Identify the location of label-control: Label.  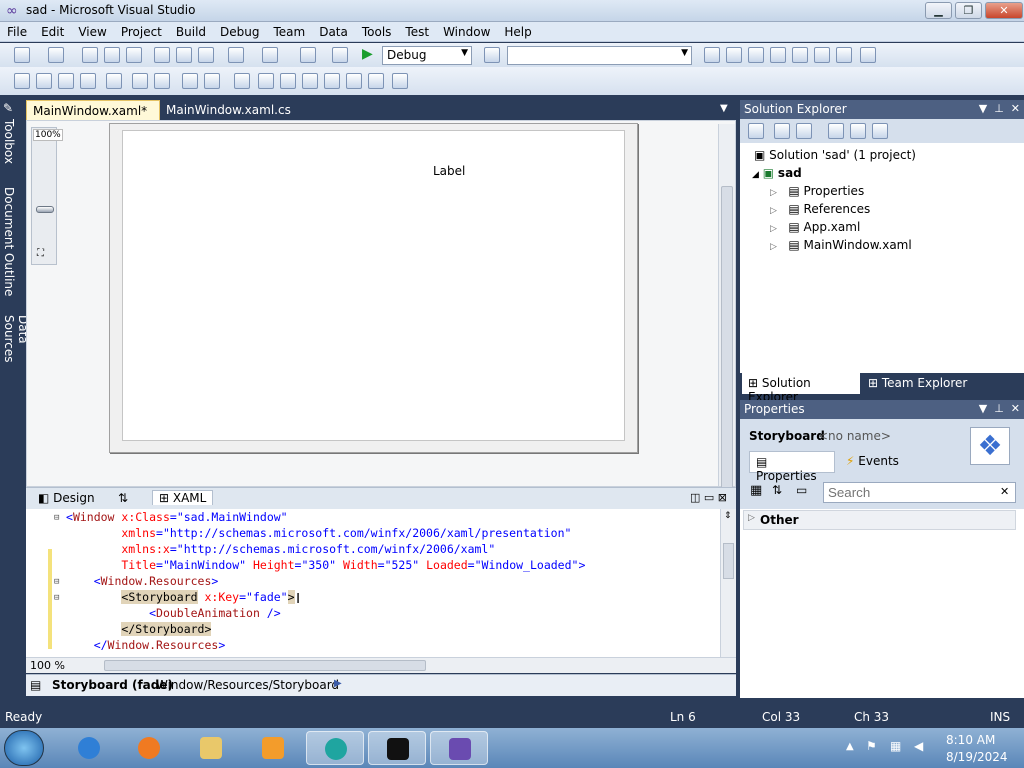
(449, 171).